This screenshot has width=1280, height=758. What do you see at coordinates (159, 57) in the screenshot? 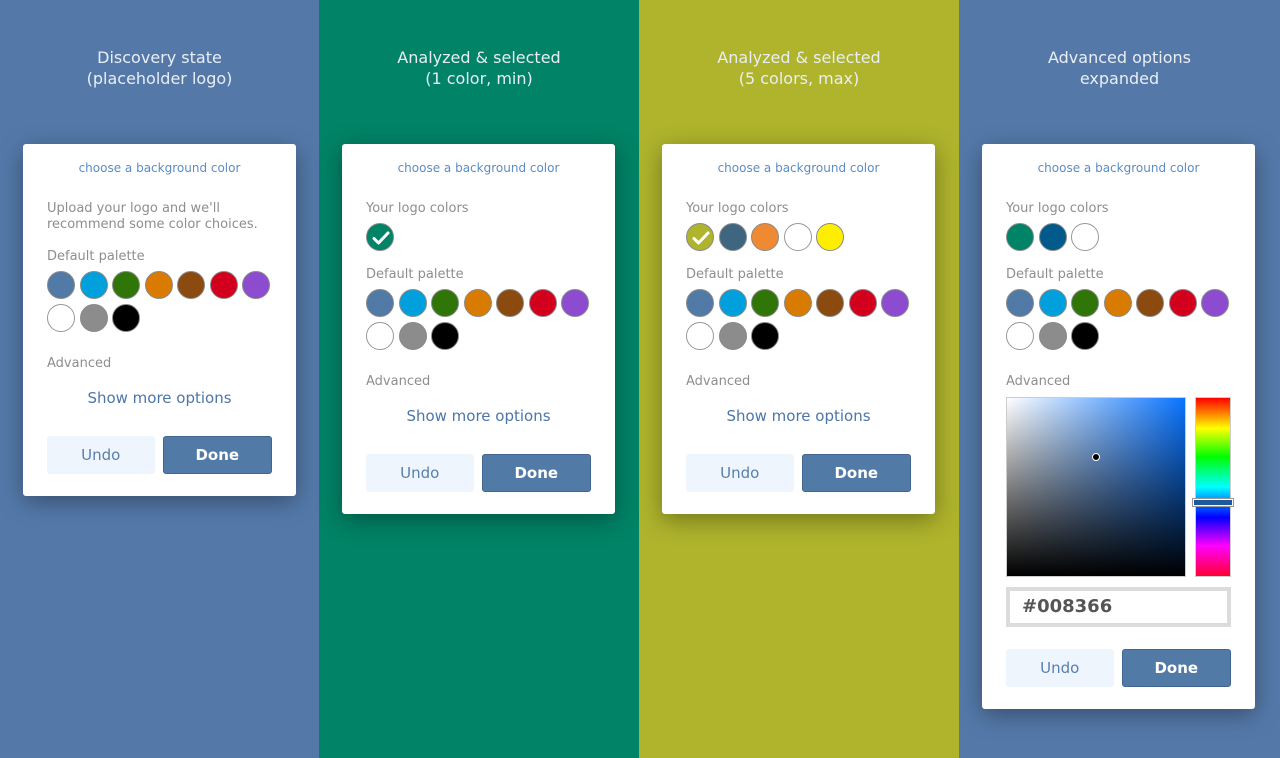
I see `panel-title-line: Discovery state` at bounding box center [159, 57].